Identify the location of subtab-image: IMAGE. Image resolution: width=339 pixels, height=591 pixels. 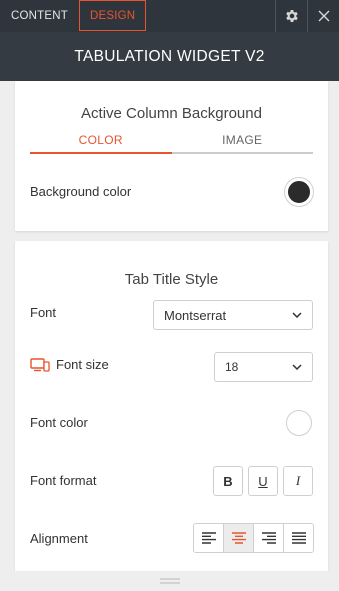
(242, 143).